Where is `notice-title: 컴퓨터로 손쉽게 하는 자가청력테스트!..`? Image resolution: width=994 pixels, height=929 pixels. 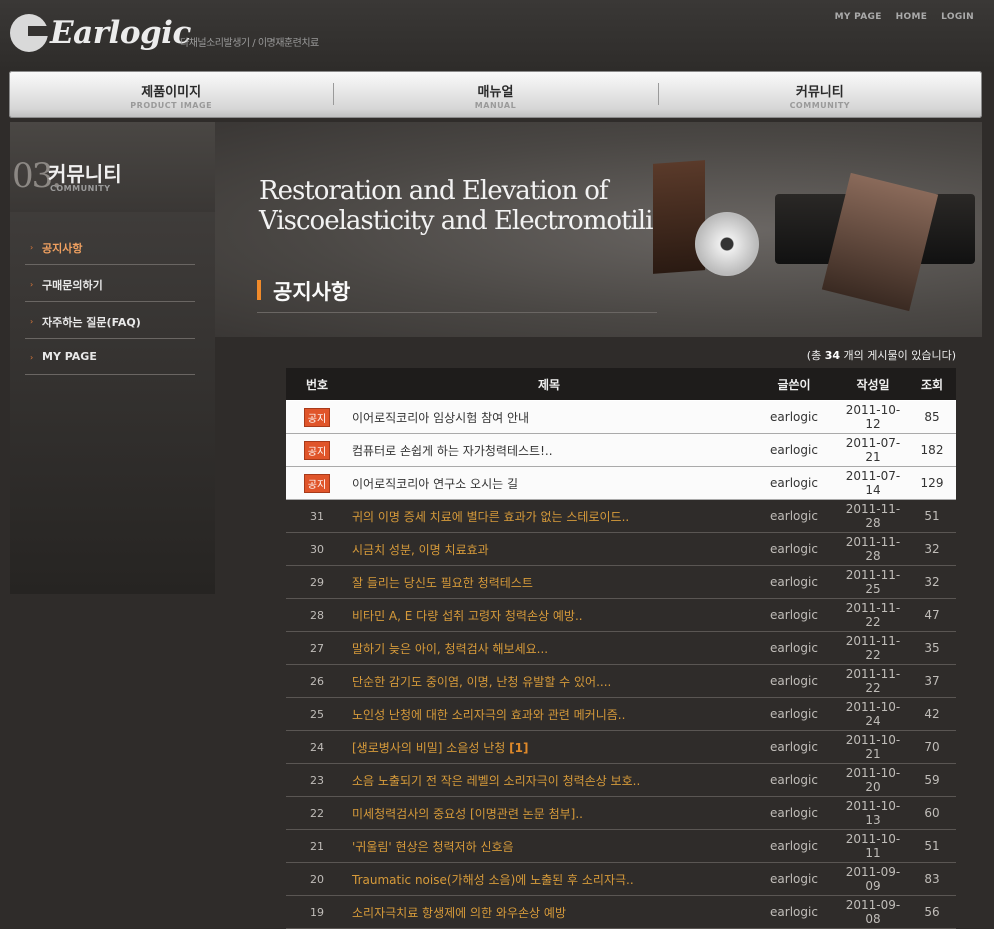 notice-title: 컴퓨터로 손쉽게 하는 자가청력테스트!.. is located at coordinates (549, 450).